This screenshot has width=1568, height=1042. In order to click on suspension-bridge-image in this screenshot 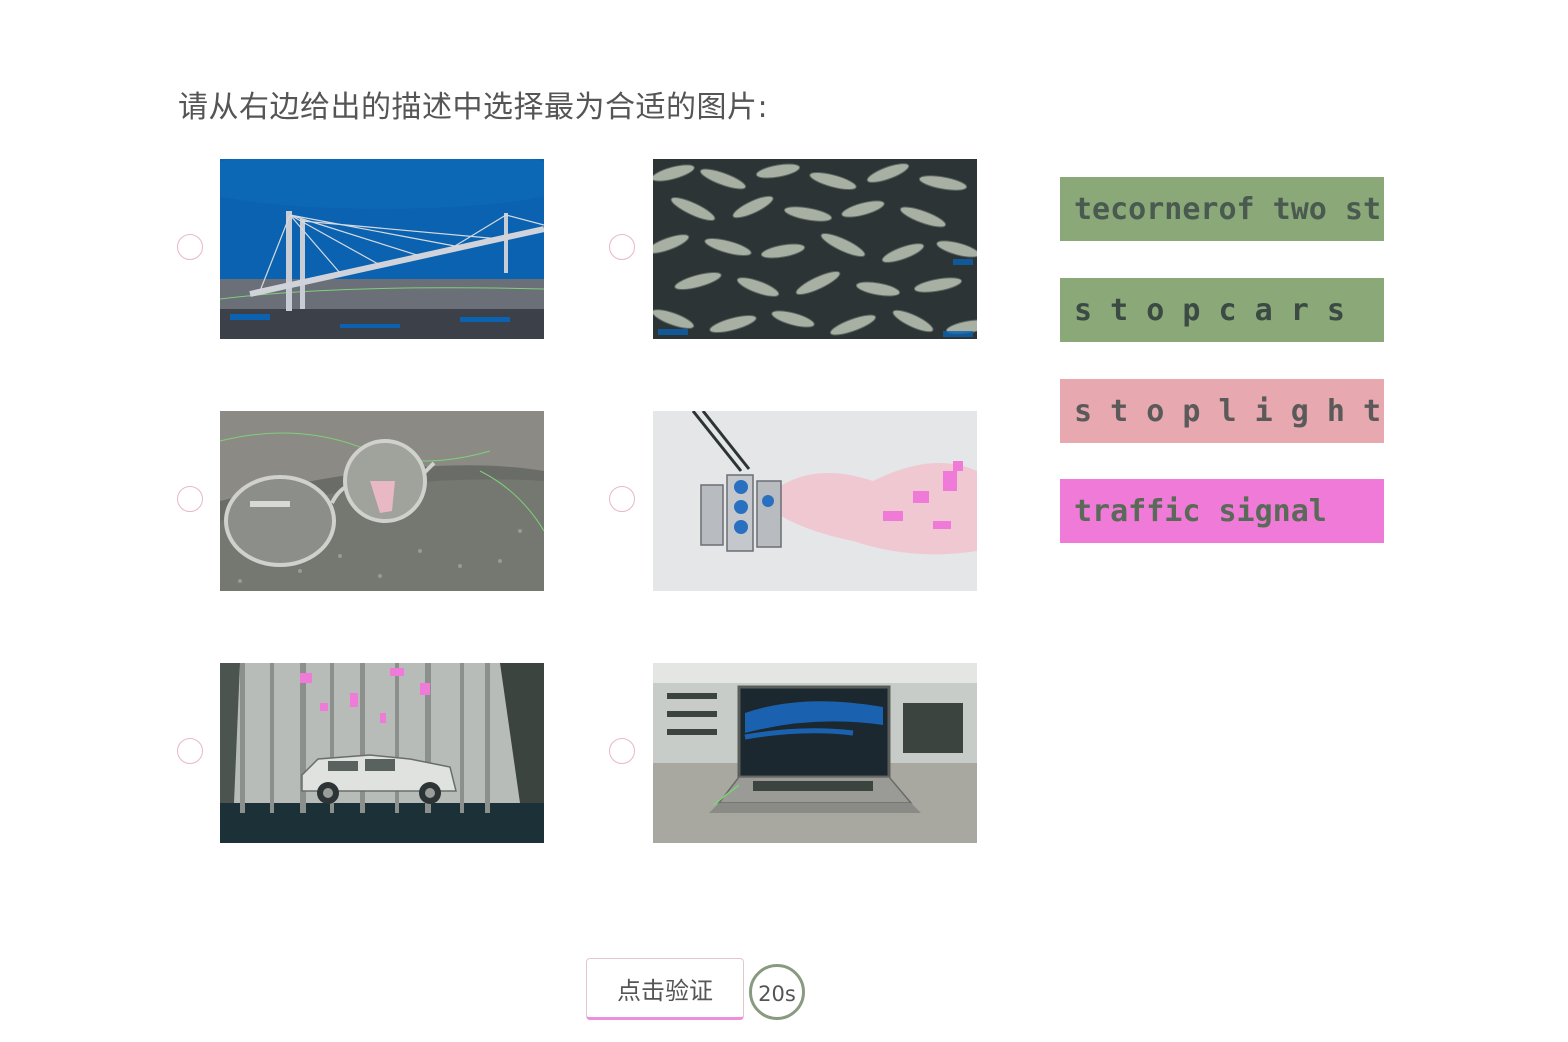, I will do `click(382, 249)`.